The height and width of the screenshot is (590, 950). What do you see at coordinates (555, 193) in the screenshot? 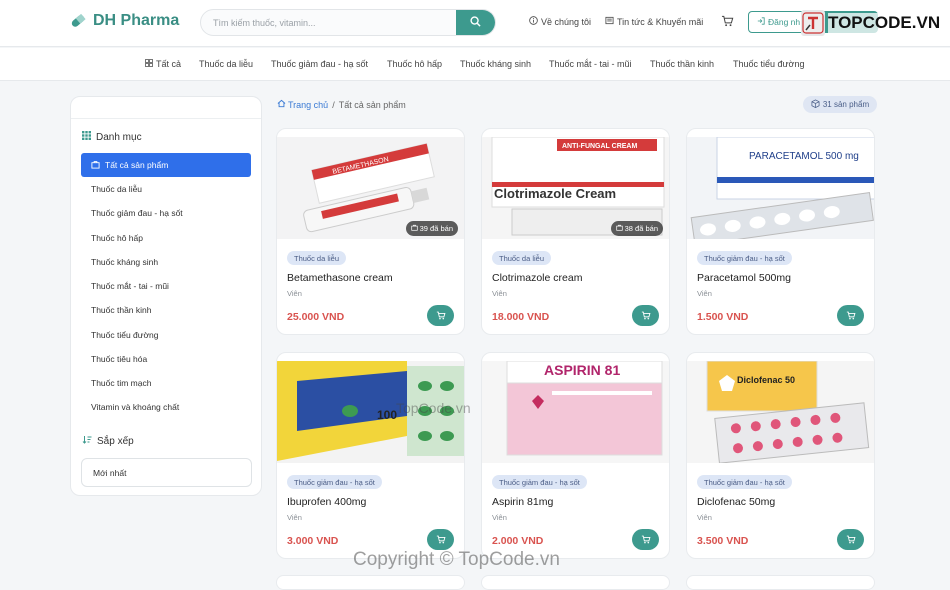
I see `box-label: Clotrimazole Cream` at bounding box center [555, 193].